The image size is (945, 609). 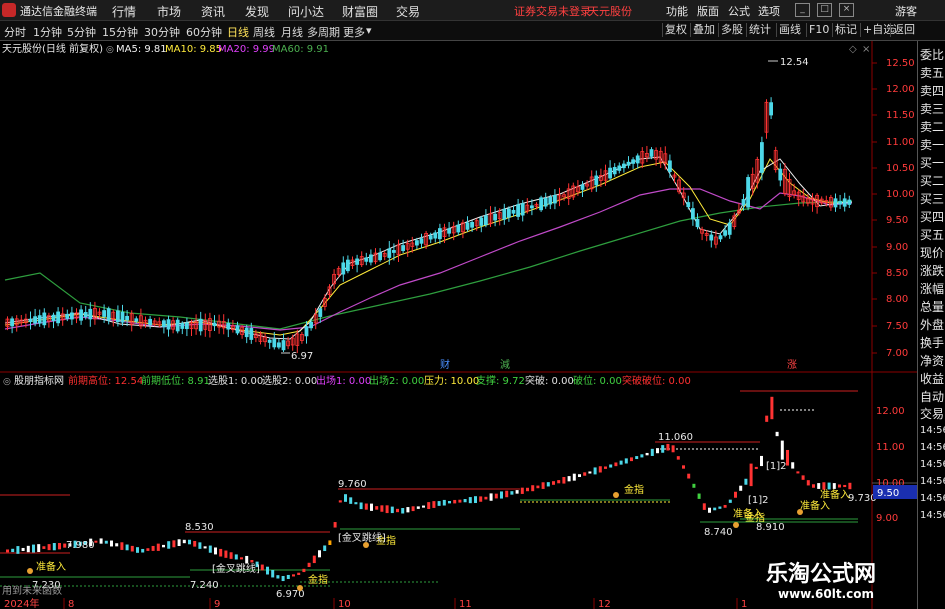 I want to click on sidebar-item-bid3: 买三, so click(x=932, y=198).